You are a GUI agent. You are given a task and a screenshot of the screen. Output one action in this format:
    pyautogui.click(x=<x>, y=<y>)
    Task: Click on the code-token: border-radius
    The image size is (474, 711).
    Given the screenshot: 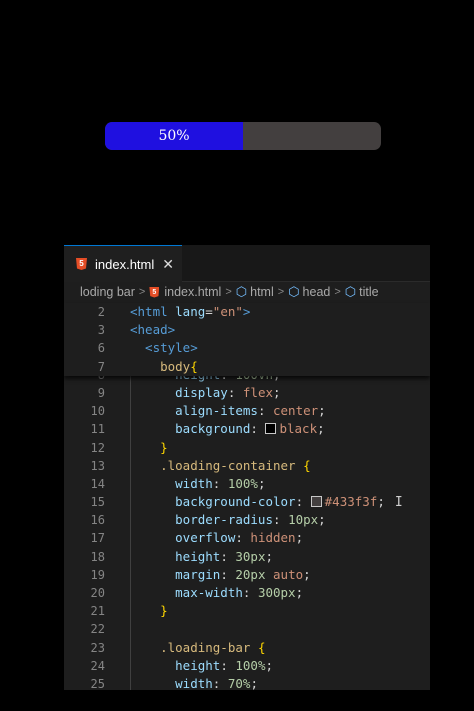 What is the action you would take?
    pyautogui.click(x=201, y=520)
    